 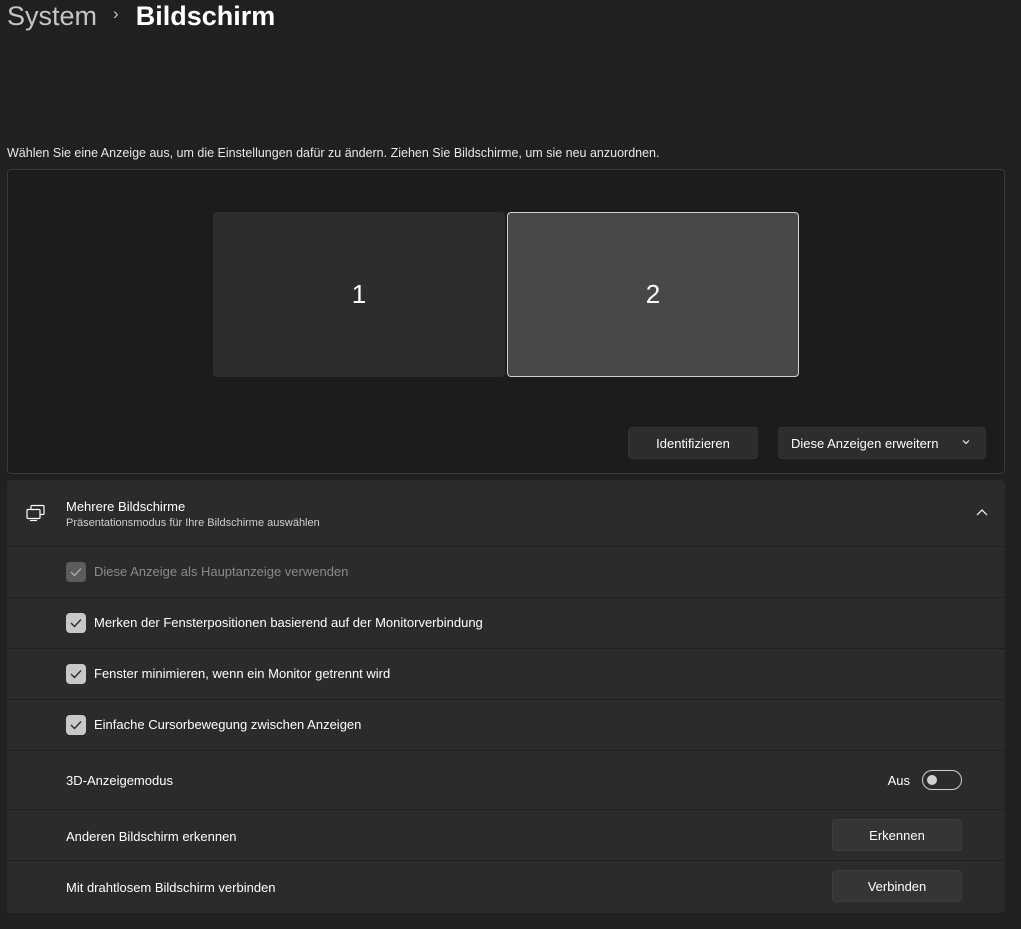 I want to click on remember-positions-checkbox, so click(x=76, y=623).